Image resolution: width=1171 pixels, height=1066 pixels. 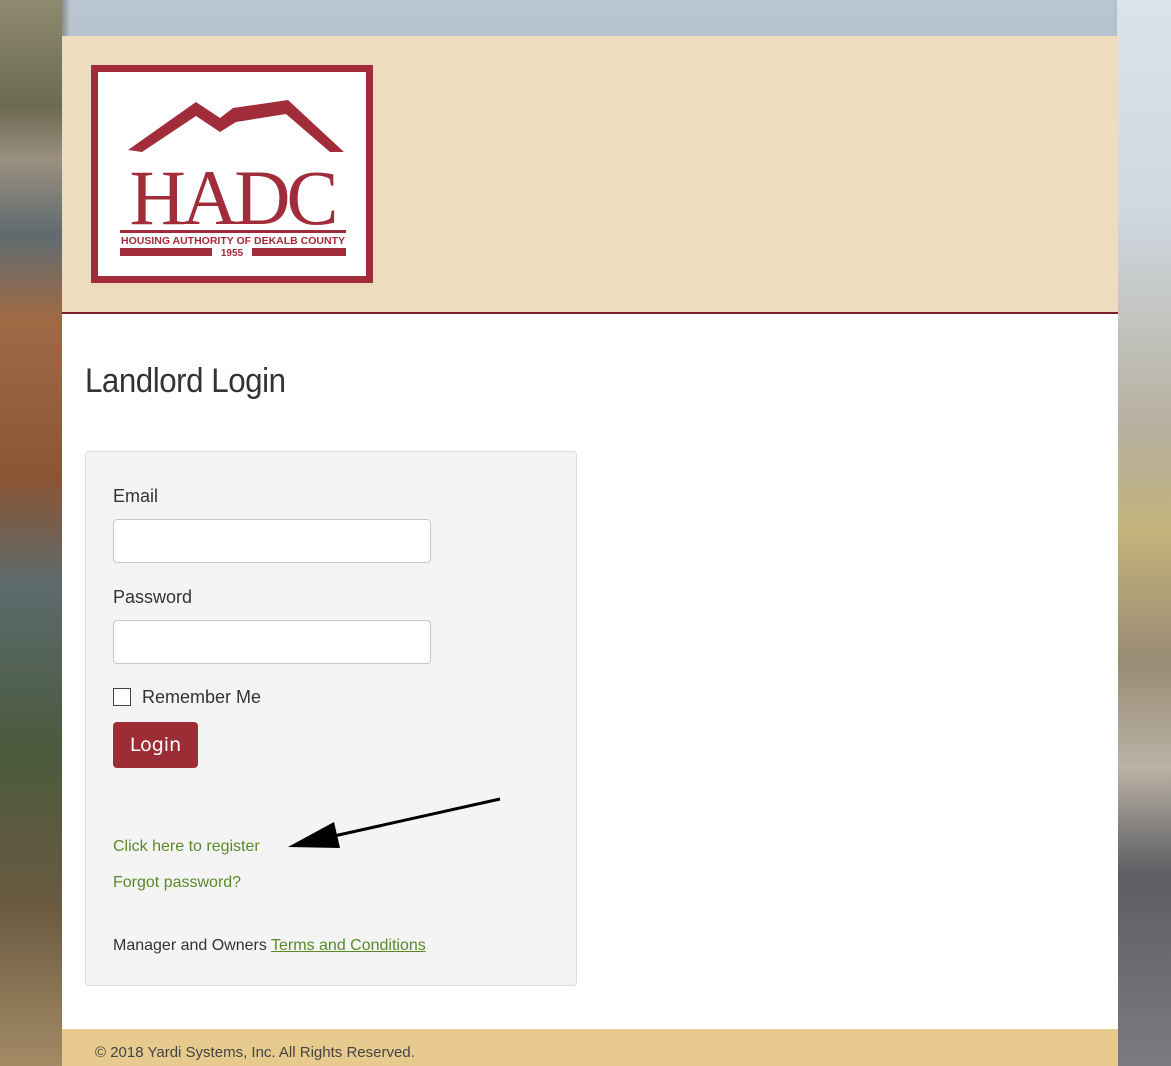 I want to click on terms-line: Manager and Owners Terms and Conditions, so click(x=269, y=946).